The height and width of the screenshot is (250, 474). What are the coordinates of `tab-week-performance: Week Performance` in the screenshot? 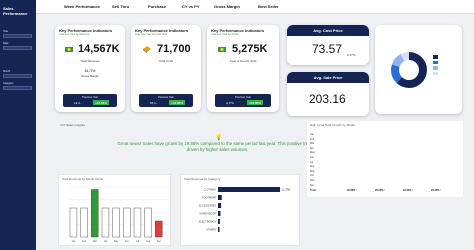 It's located at (82, 6).